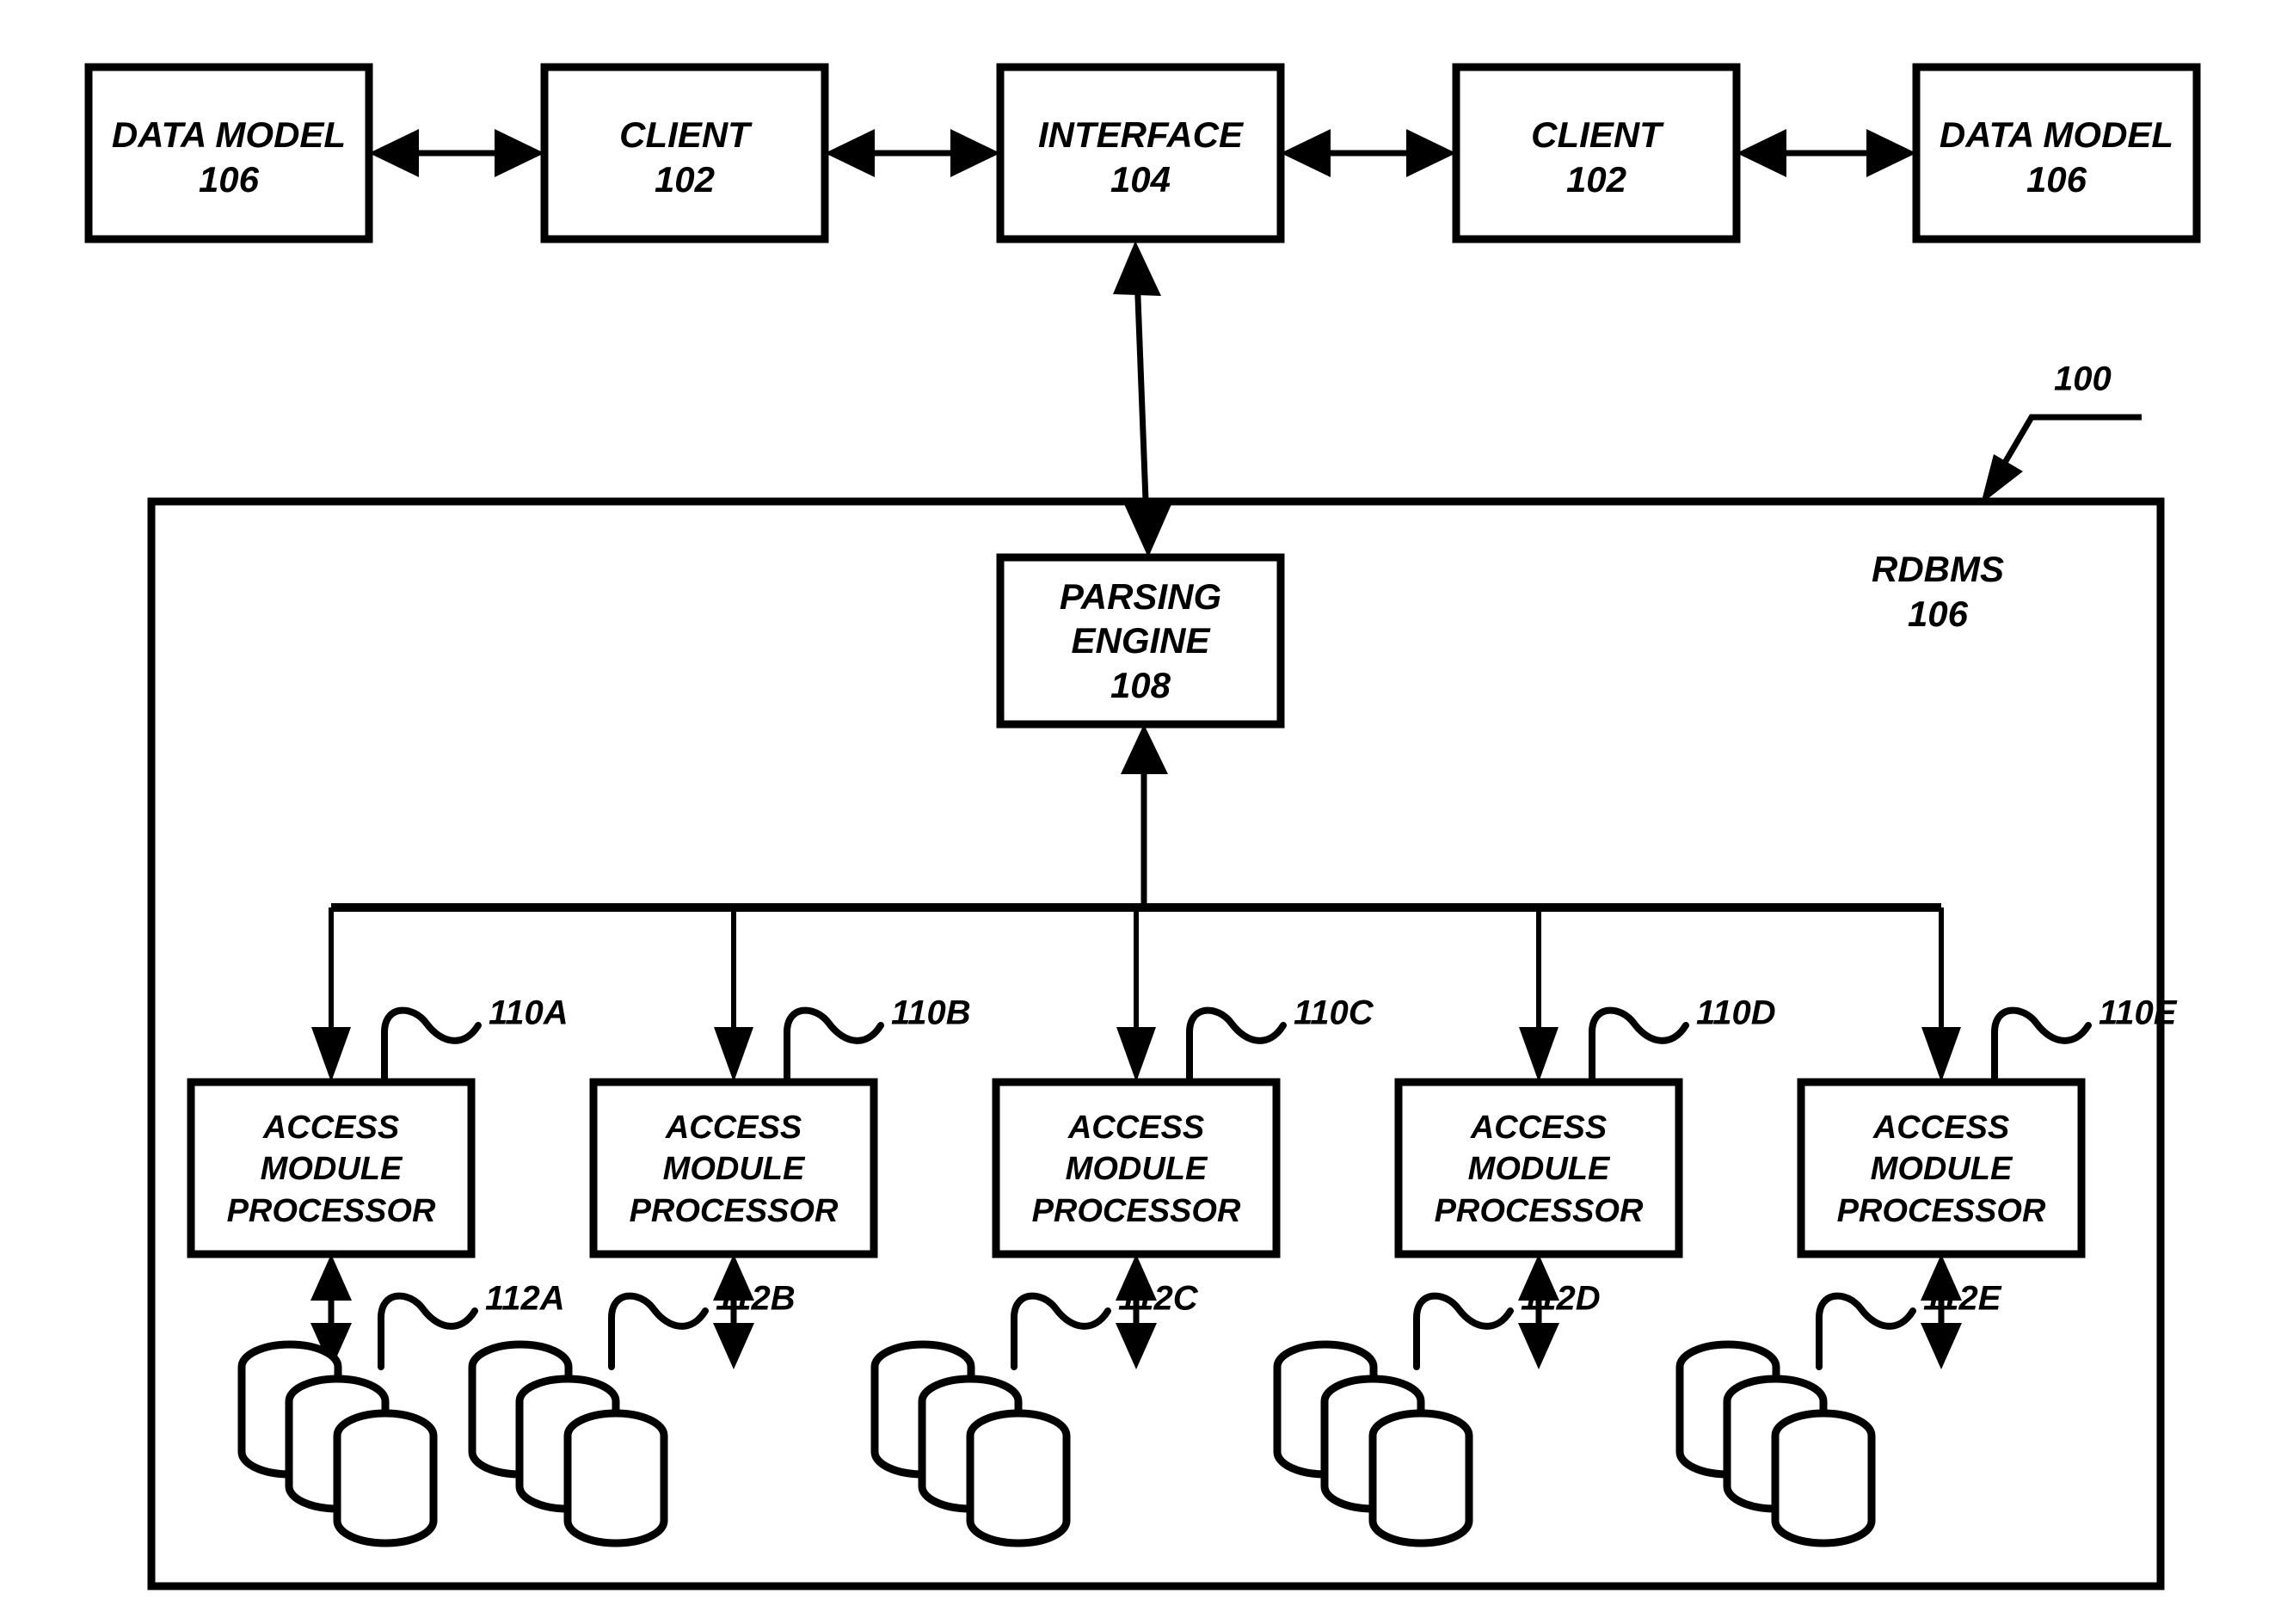 The image size is (2287, 1624). What do you see at coordinates (1061, 1331) in the screenshot?
I see `storage-3-leader-squiggle` at bounding box center [1061, 1331].